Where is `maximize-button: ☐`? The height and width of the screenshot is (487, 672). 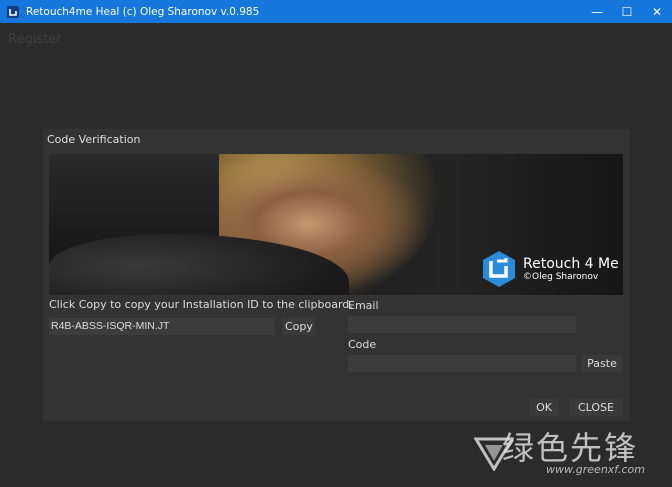
maximize-button: ☐ is located at coordinates (627, 11).